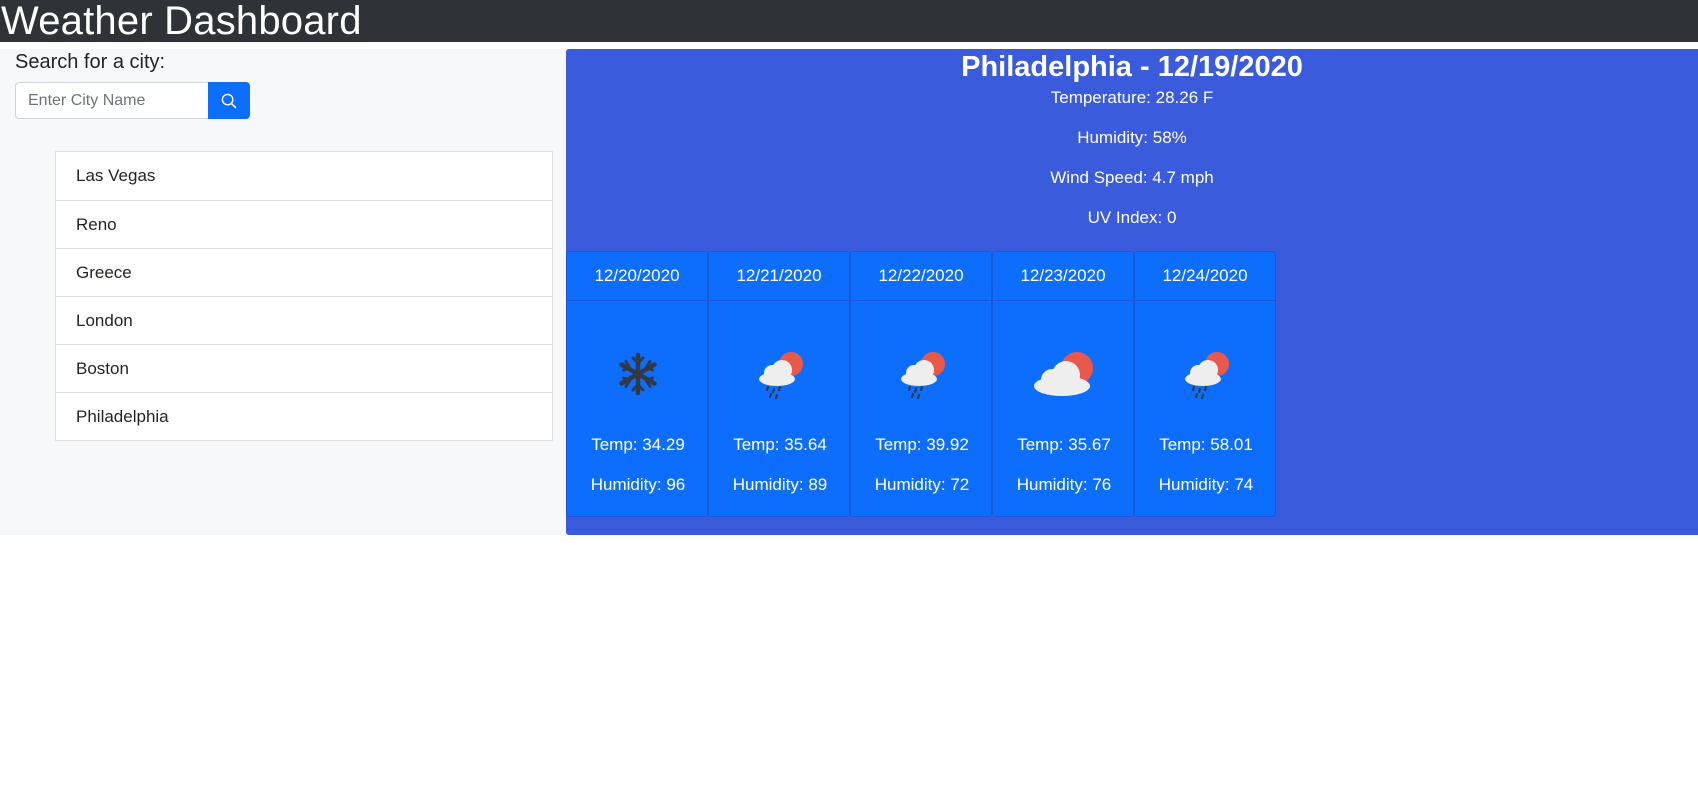  What do you see at coordinates (1132, 67) in the screenshot?
I see `current-city-title: Philadelphia - 12/19/2020` at bounding box center [1132, 67].